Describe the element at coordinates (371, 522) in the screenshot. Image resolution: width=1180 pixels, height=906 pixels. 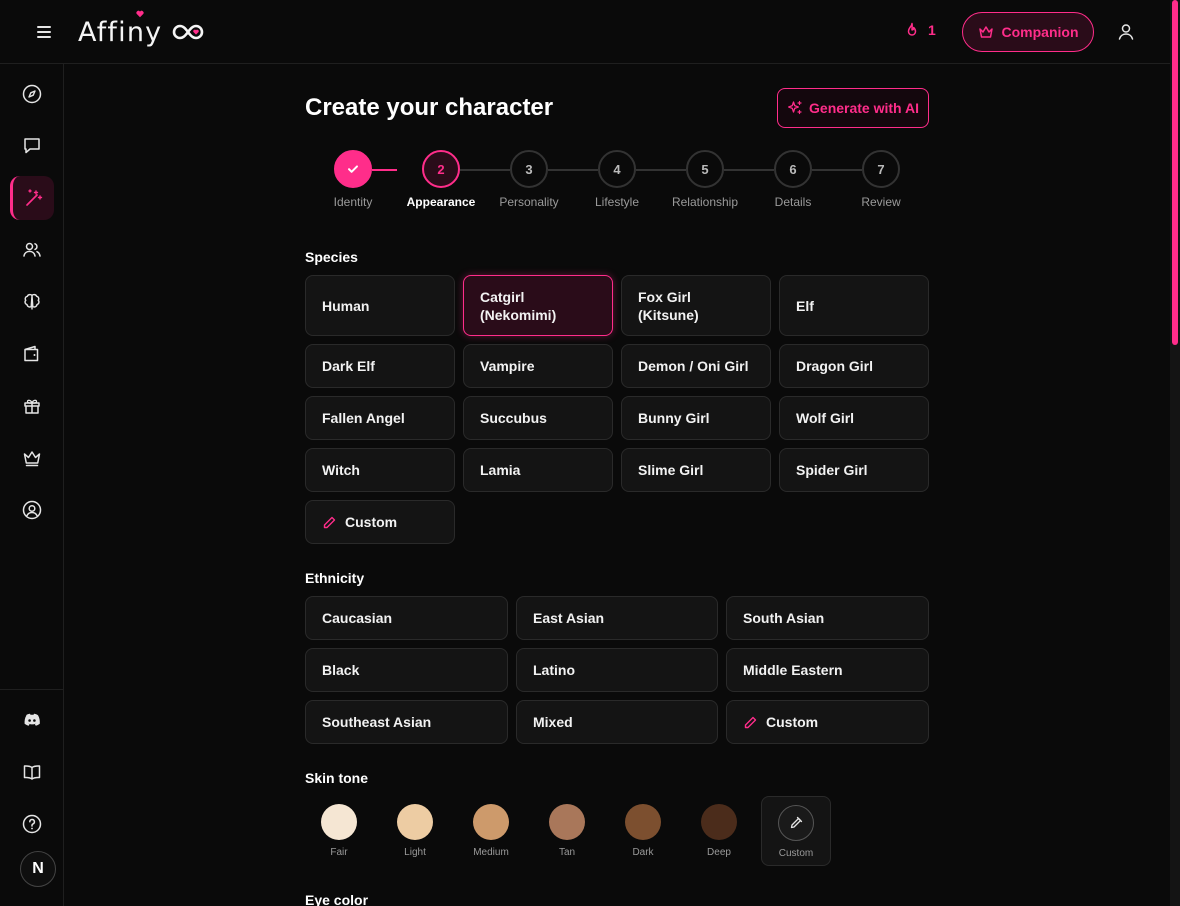
I see `custom-label: Custom` at that location.